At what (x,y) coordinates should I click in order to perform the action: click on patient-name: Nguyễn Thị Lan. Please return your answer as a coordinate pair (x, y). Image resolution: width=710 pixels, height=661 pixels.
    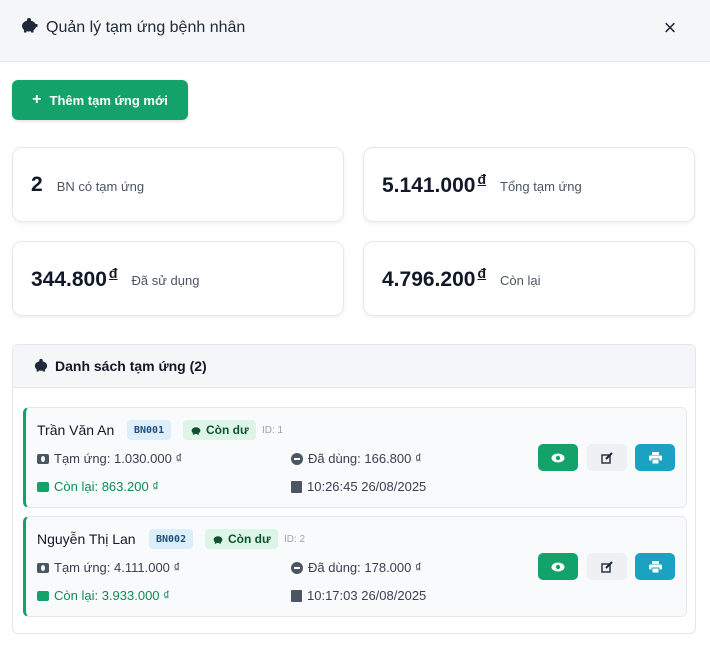
    Looking at the image, I should click on (86, 539).